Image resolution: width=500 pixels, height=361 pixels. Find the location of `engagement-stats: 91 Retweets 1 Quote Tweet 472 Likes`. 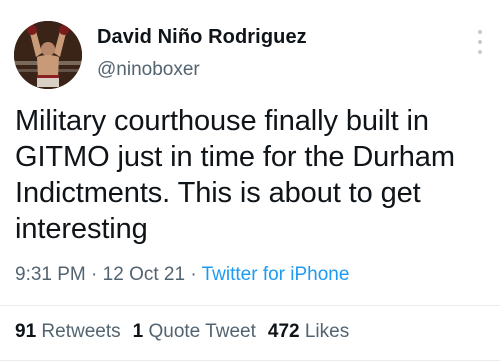

engagement-stats: 91 Retweets 1 Quote Tweet 472 Likes is located at coordinates (182, 332).